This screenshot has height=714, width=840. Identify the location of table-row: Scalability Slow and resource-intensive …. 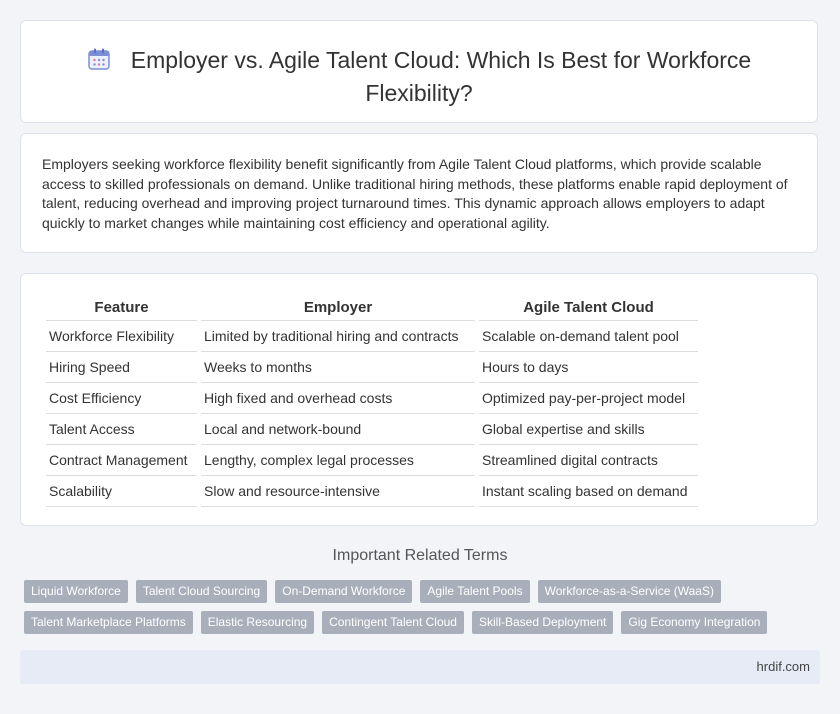
(372, 491).